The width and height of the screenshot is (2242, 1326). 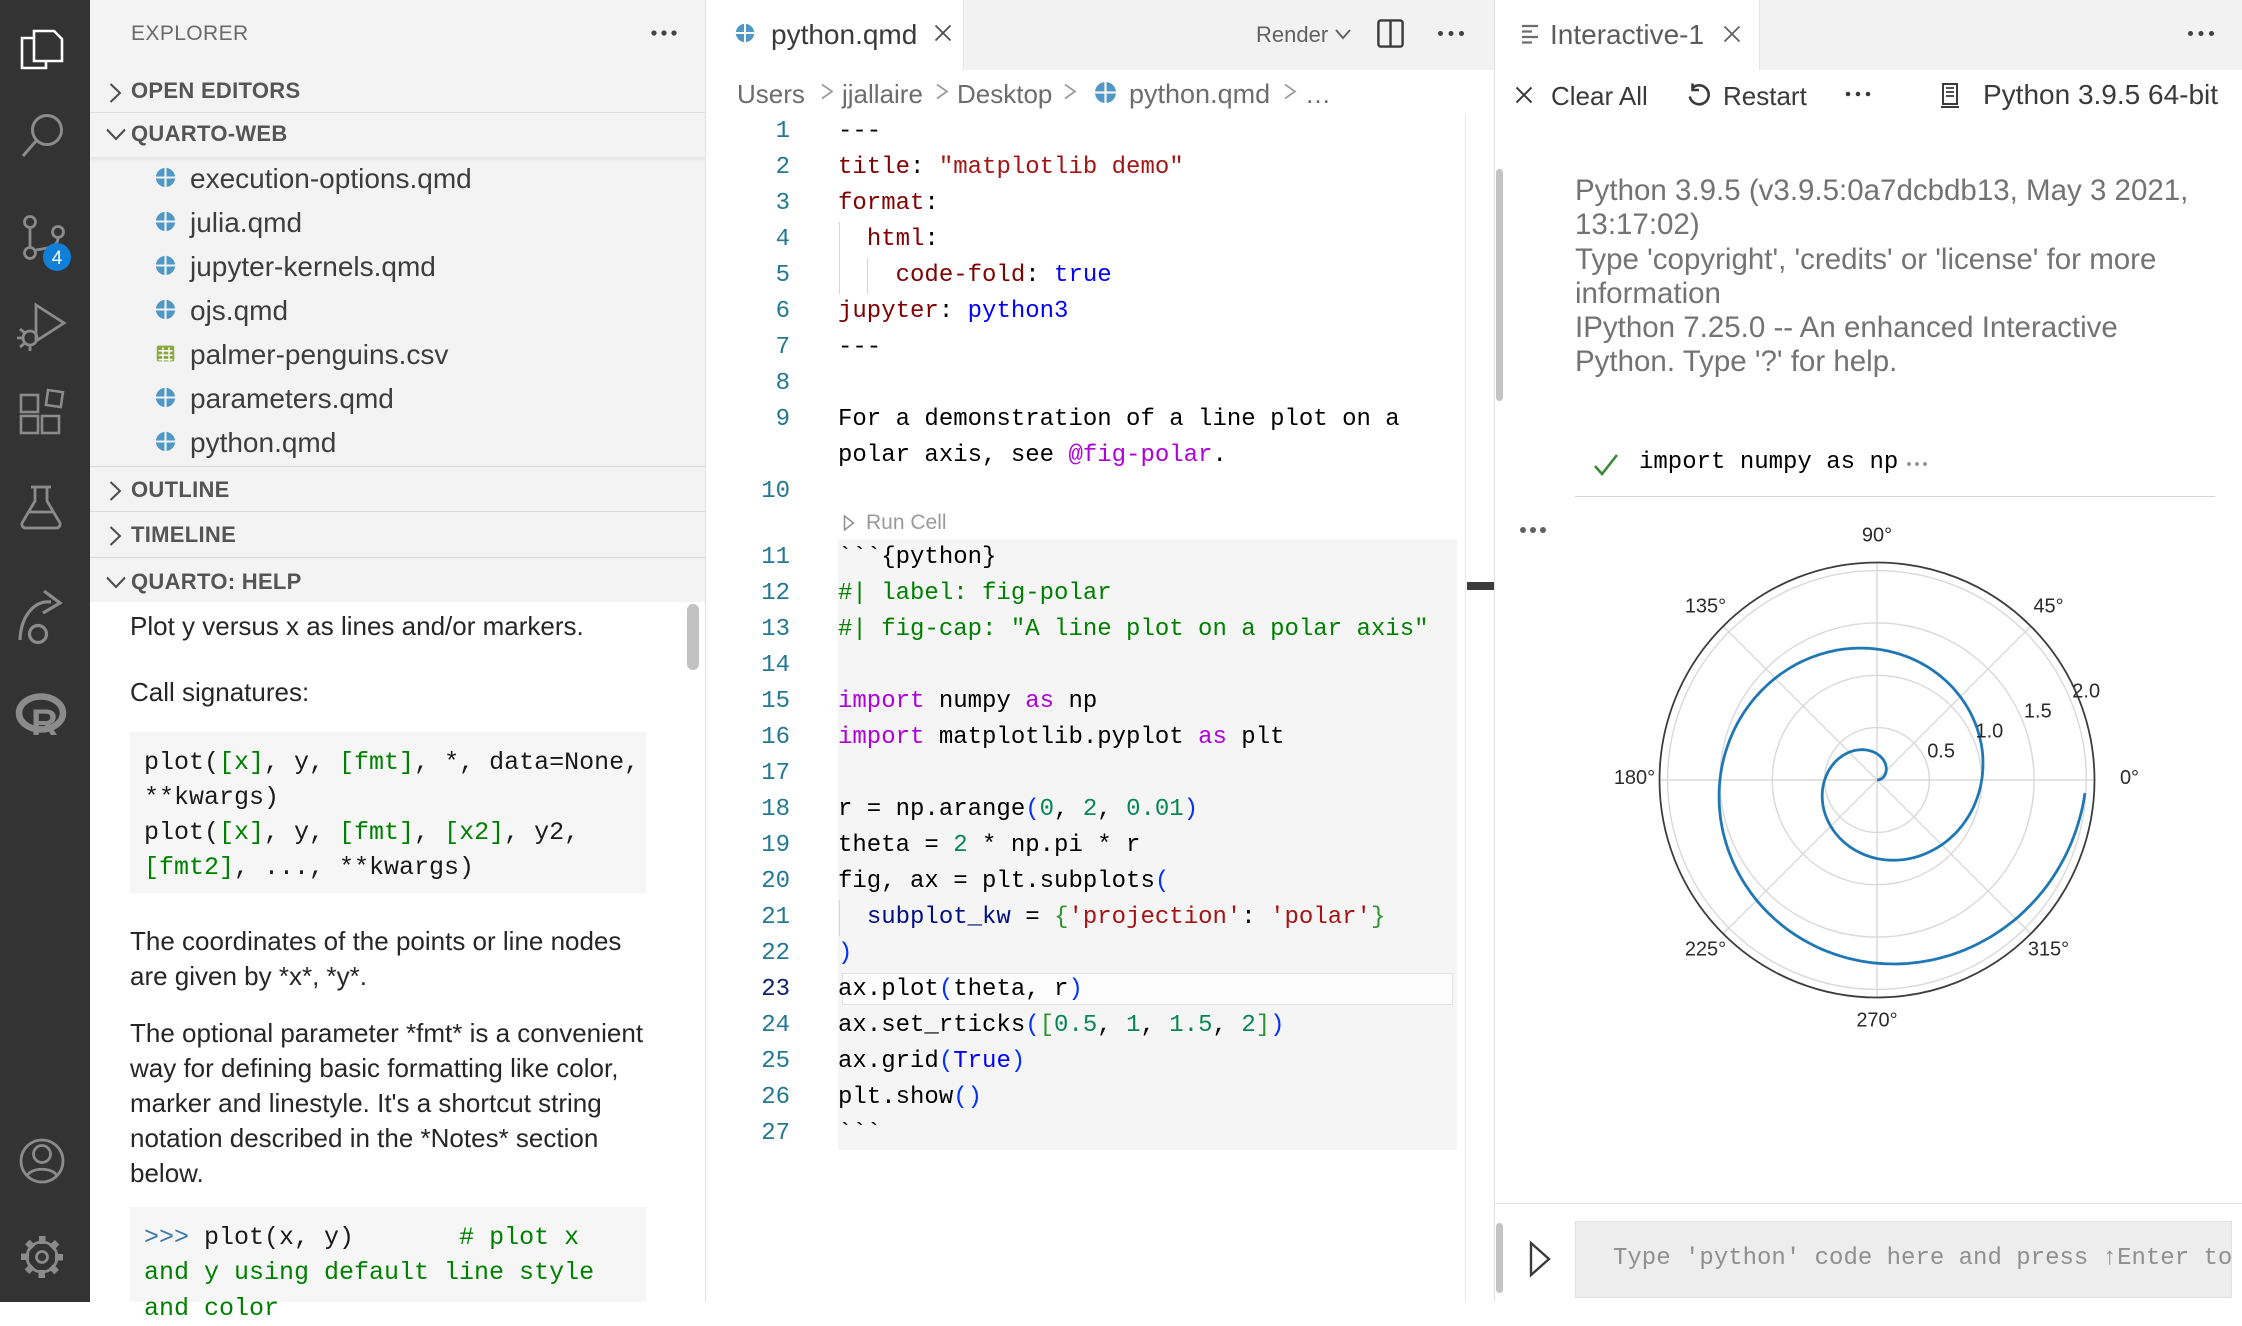 I want to click on svg-text: 315°, so click(x=2048, y=950).